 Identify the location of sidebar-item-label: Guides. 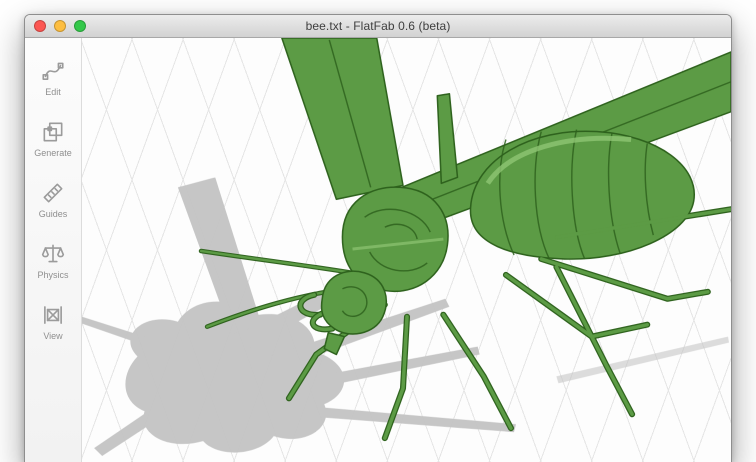
(53, 214).